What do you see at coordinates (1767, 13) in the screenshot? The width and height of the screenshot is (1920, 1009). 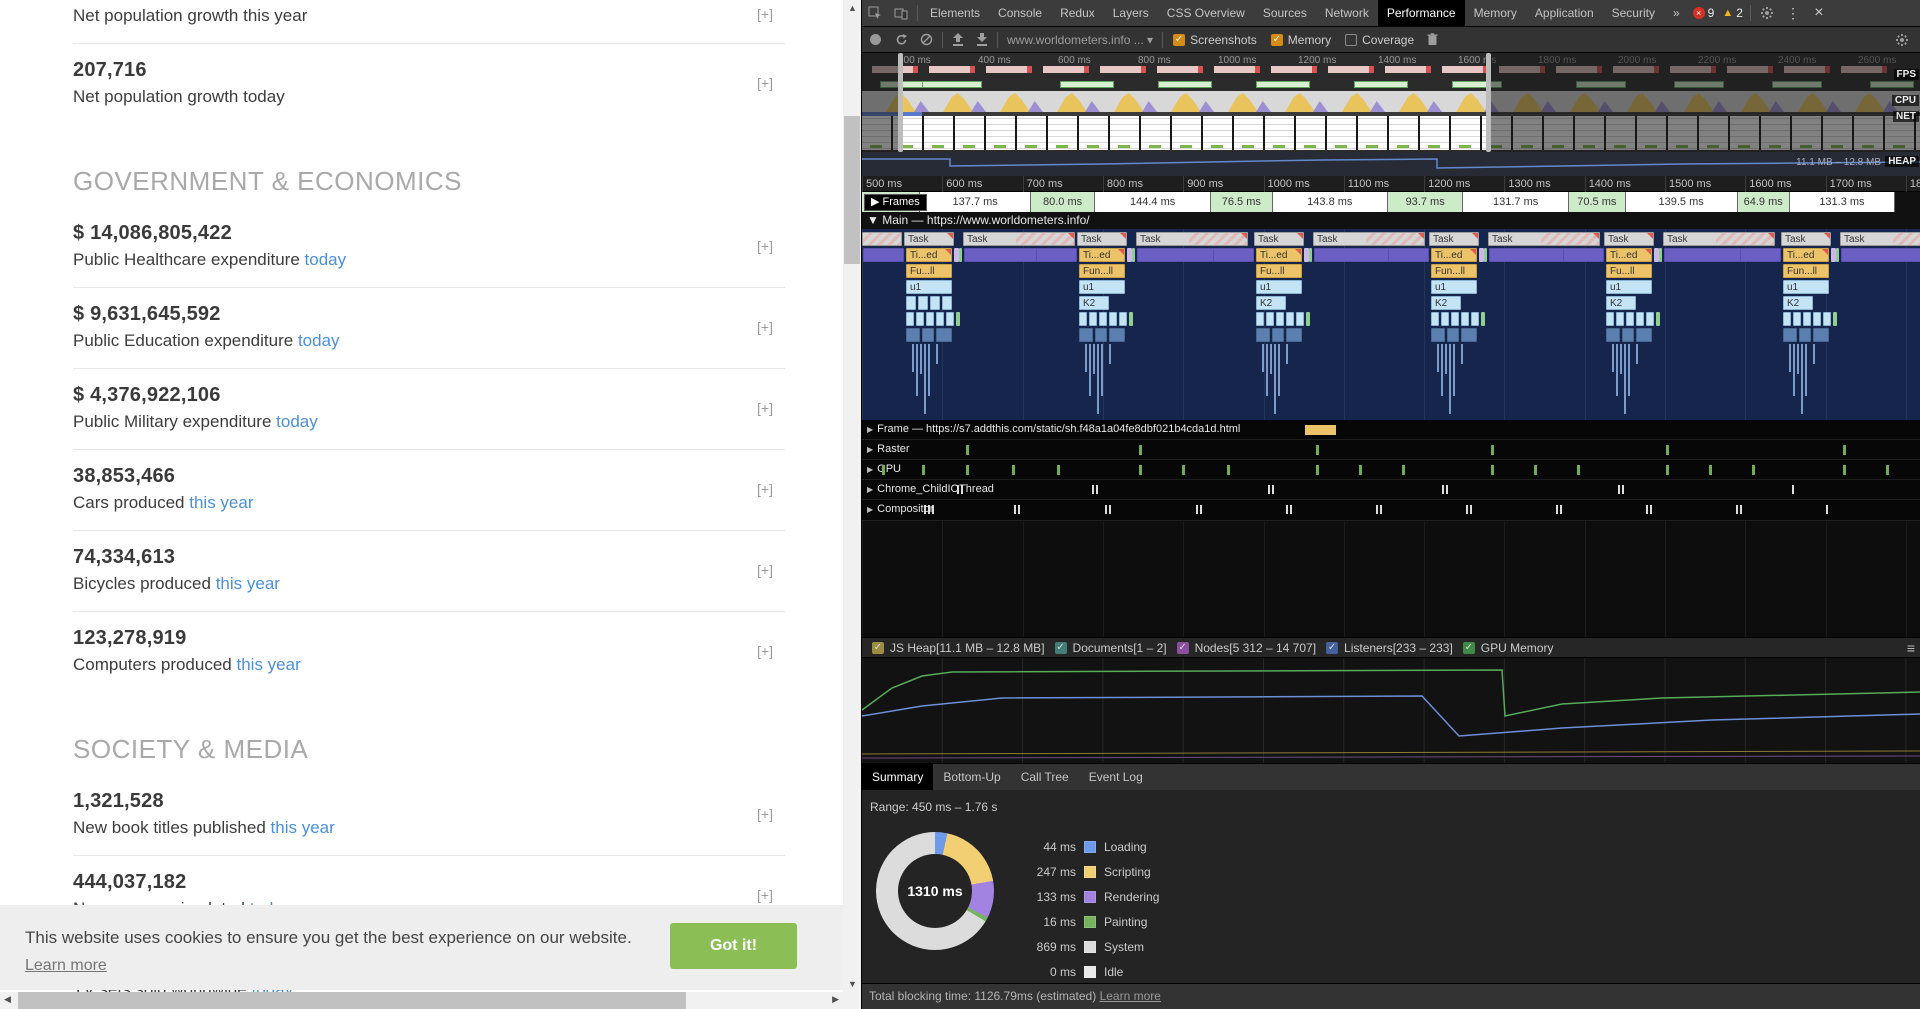 I see `settings-gear-icon` at bounding box center [1767, 13].